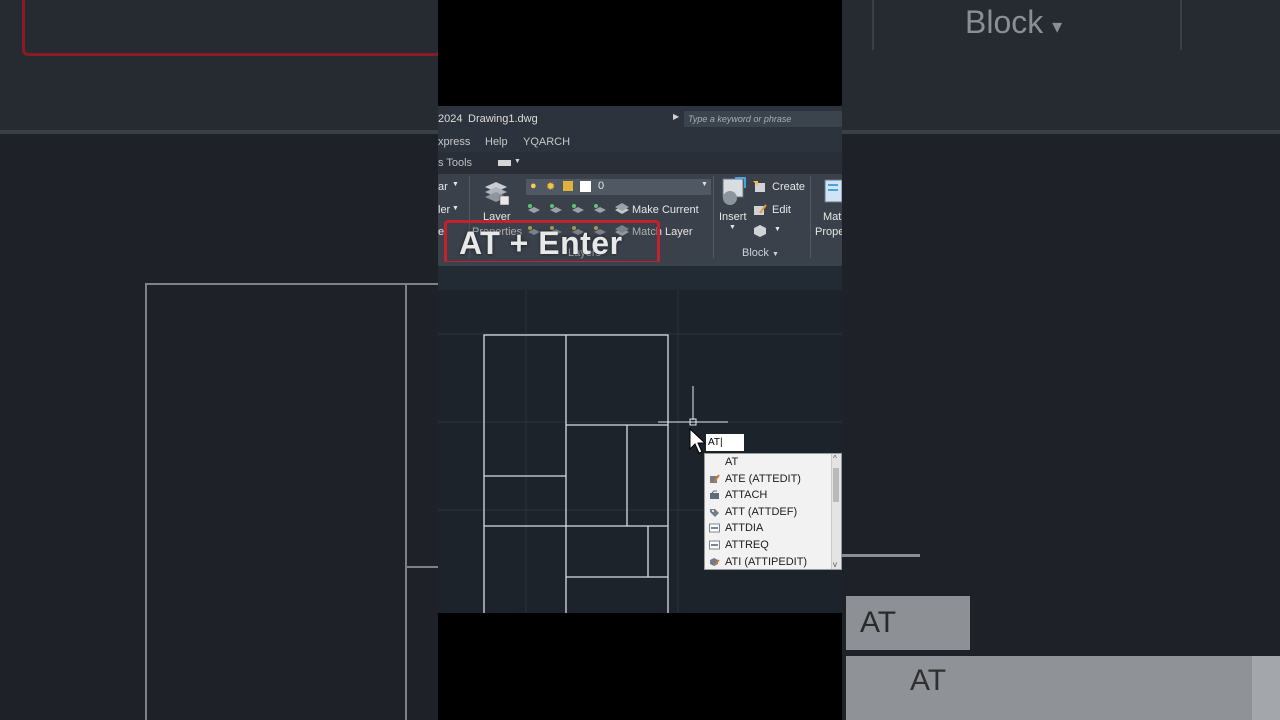  I want to click on layer-dropdown: ● ✹ 0 ▼, so click(618, 187).